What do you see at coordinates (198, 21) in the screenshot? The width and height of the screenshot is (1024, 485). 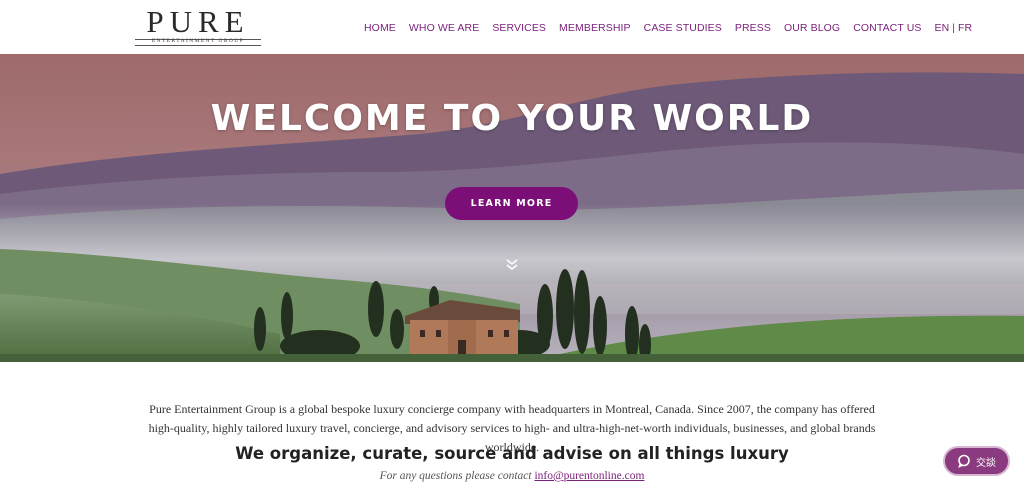 I see `logo-wordmark: PURE` at bounding box center [198, 21].